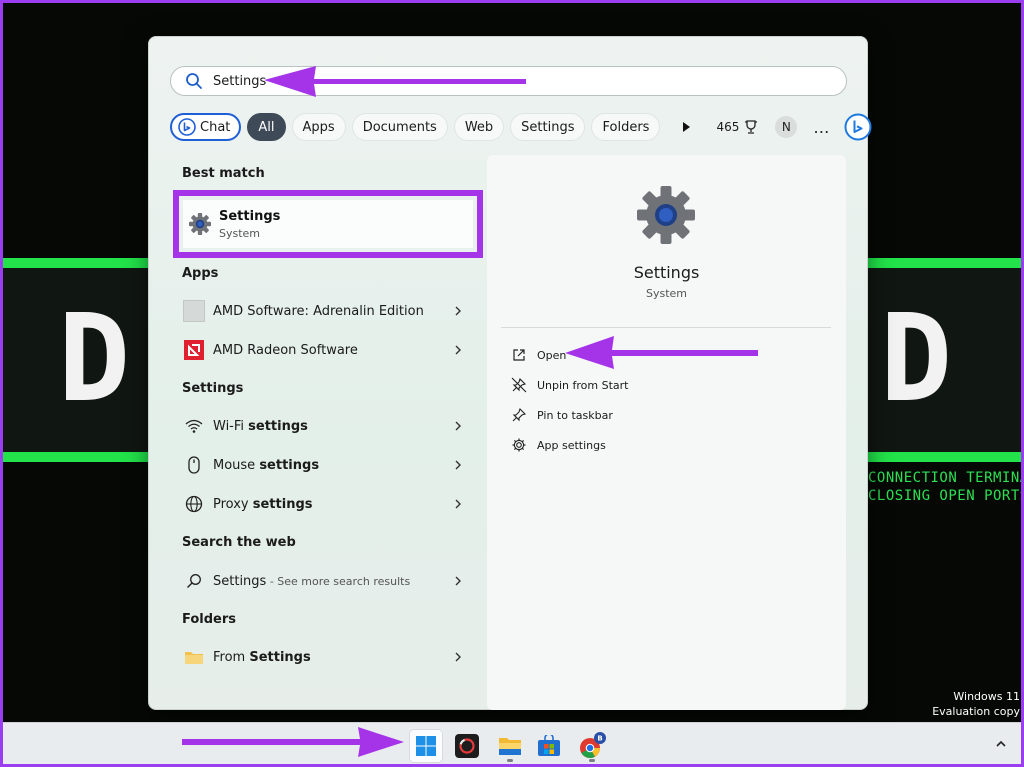  Describe the element at coordinates (571, 445) in the screenshot. I see `action-label: App settings` at that location.